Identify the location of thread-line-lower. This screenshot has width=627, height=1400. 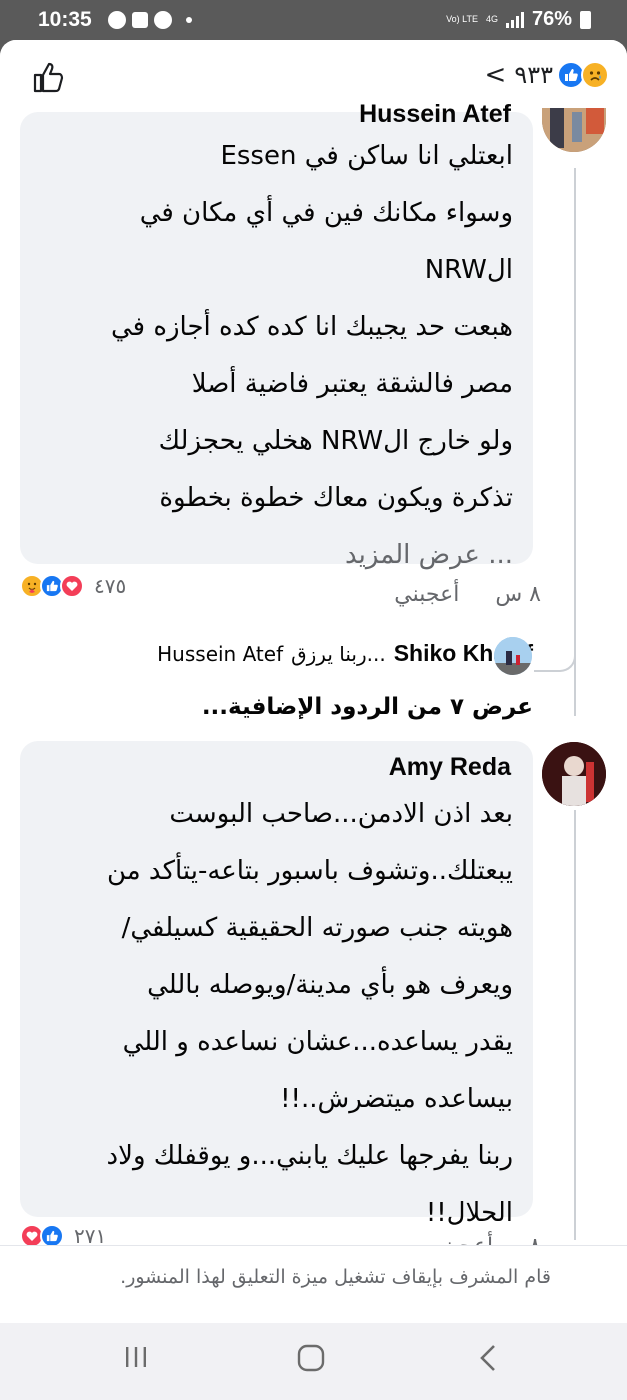
(575, 701).